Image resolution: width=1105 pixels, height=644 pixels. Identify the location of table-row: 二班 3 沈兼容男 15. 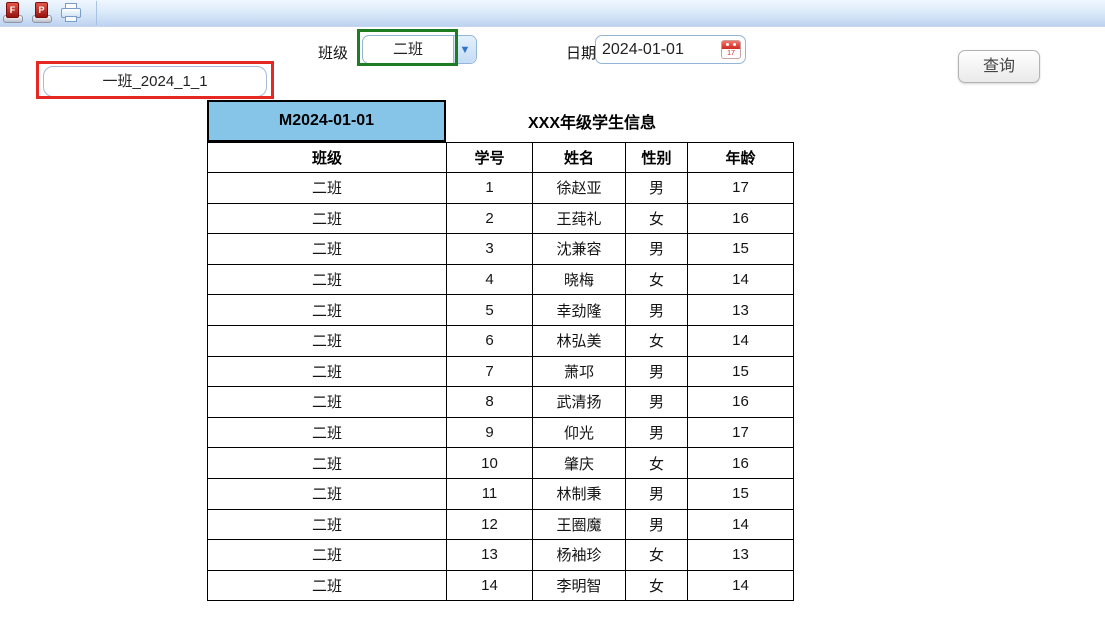
(500, 249).